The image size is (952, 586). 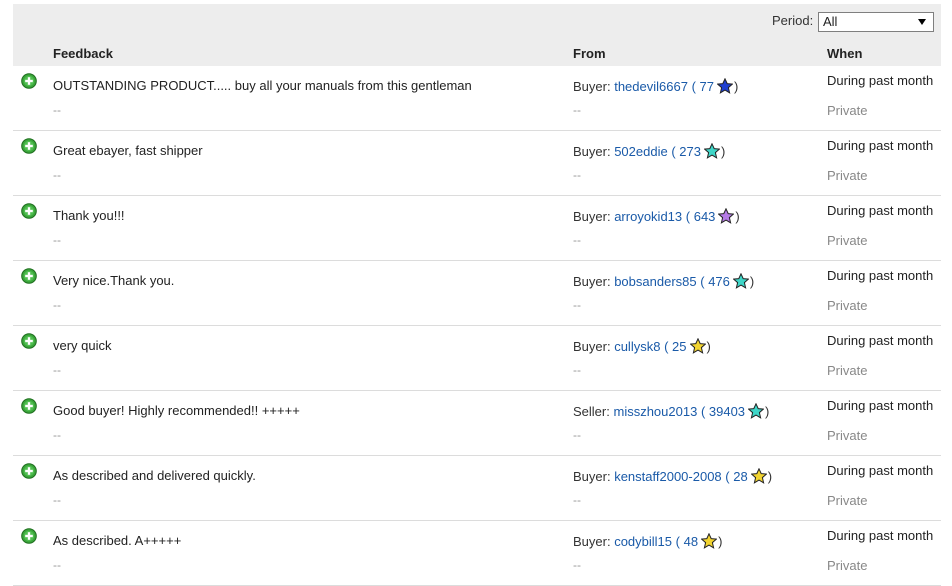 What do you see at coordinates (876, 22) in the screenshot?
I see `period-select: All` at bounding box center [876, 22].